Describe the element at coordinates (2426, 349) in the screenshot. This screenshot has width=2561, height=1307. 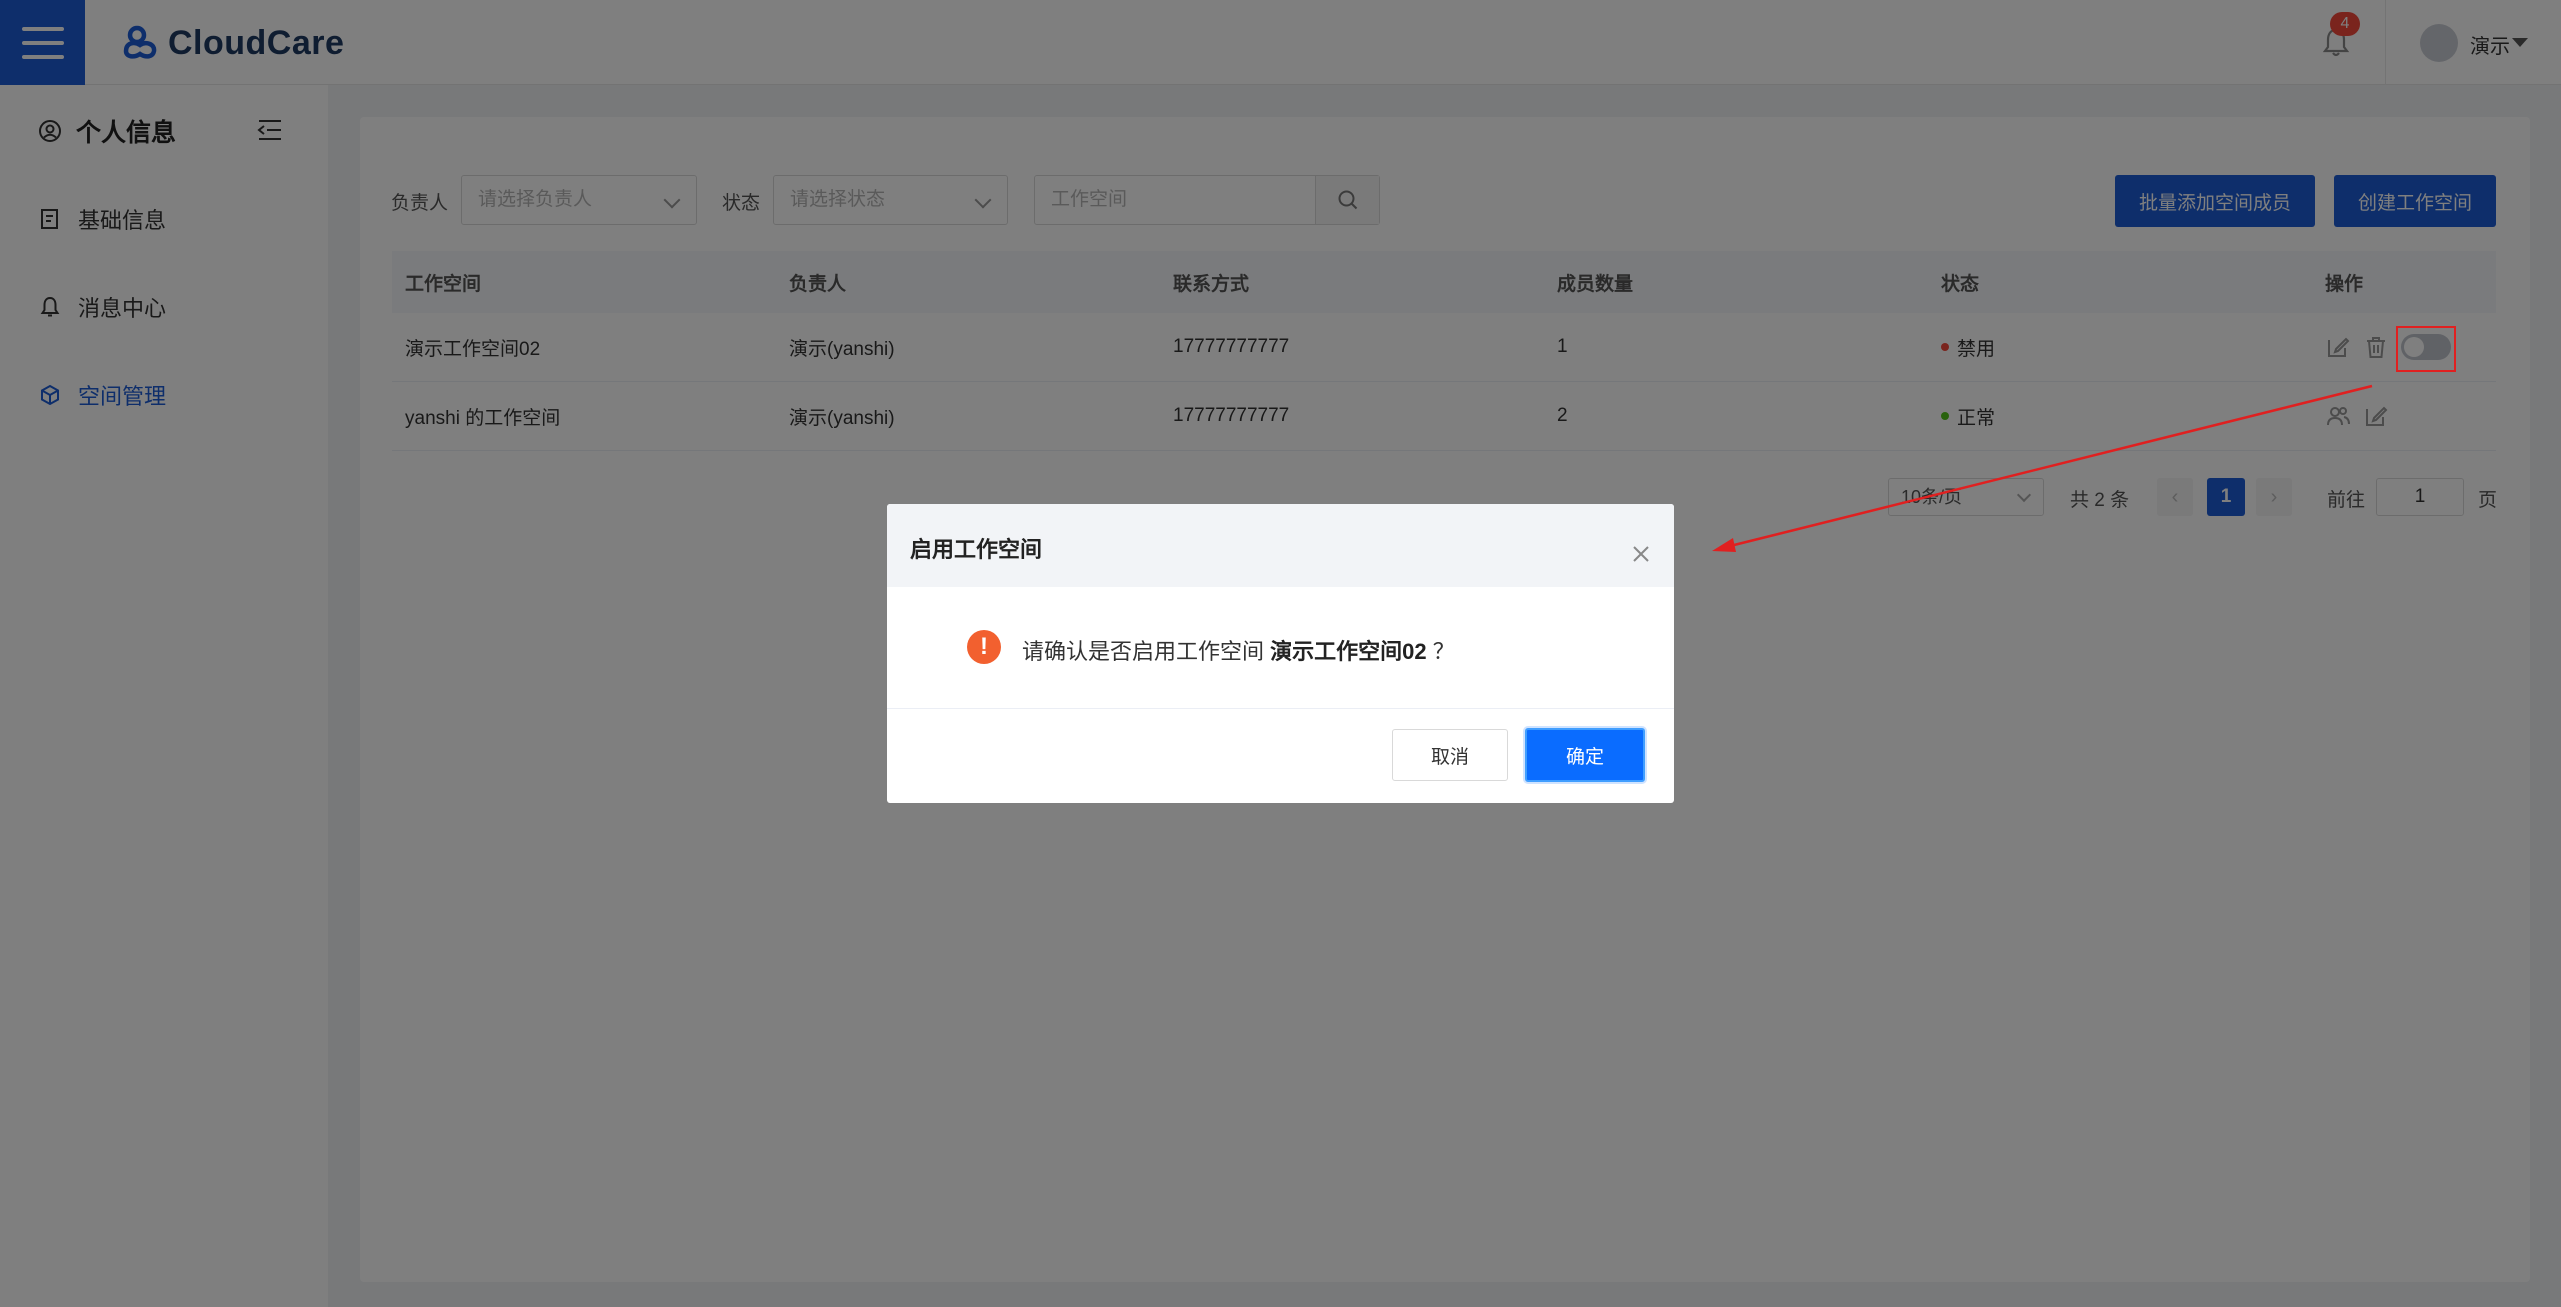
I see `highlight-box` at that location.